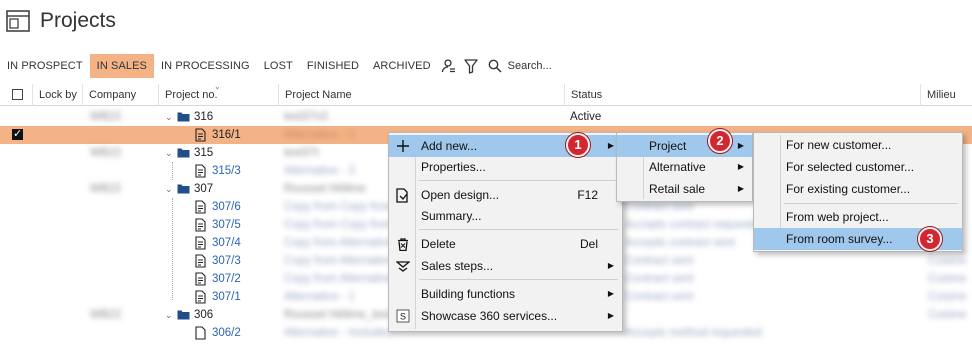  Describe the element at coordinates (505, 195) in the screenshot. I see `menu-item-open-design: Open design... F12` at that location.